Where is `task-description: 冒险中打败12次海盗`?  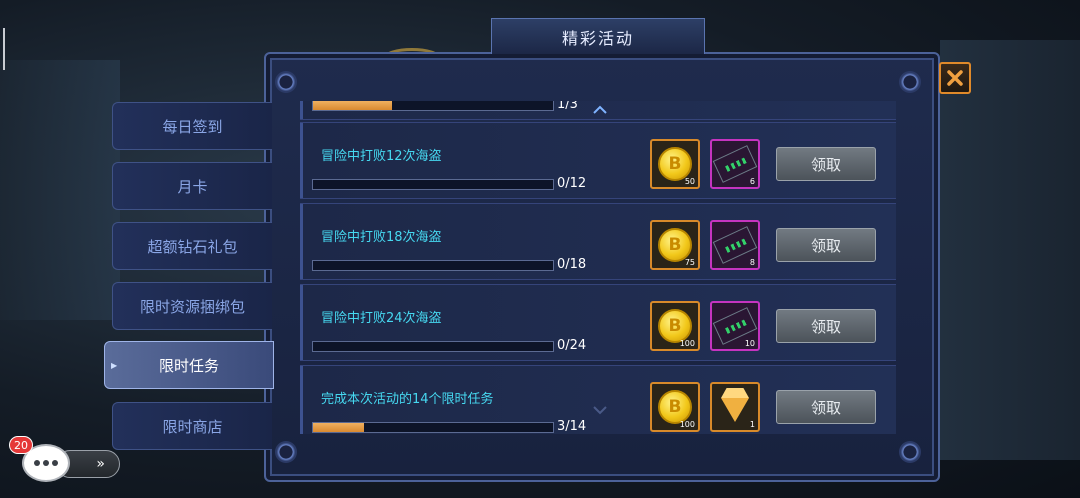
task-description: 冒险中打败12次海盗 is located at coordinates (381, 156).